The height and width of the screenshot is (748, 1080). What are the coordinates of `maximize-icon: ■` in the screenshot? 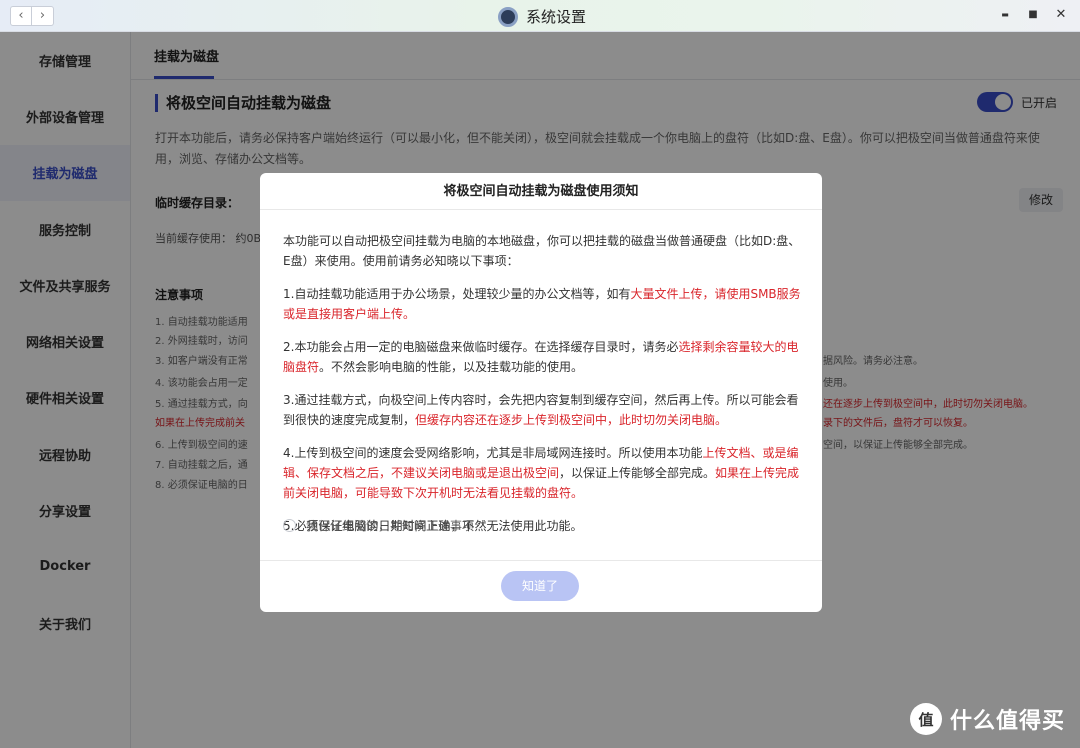 It's located at (1033, 15).